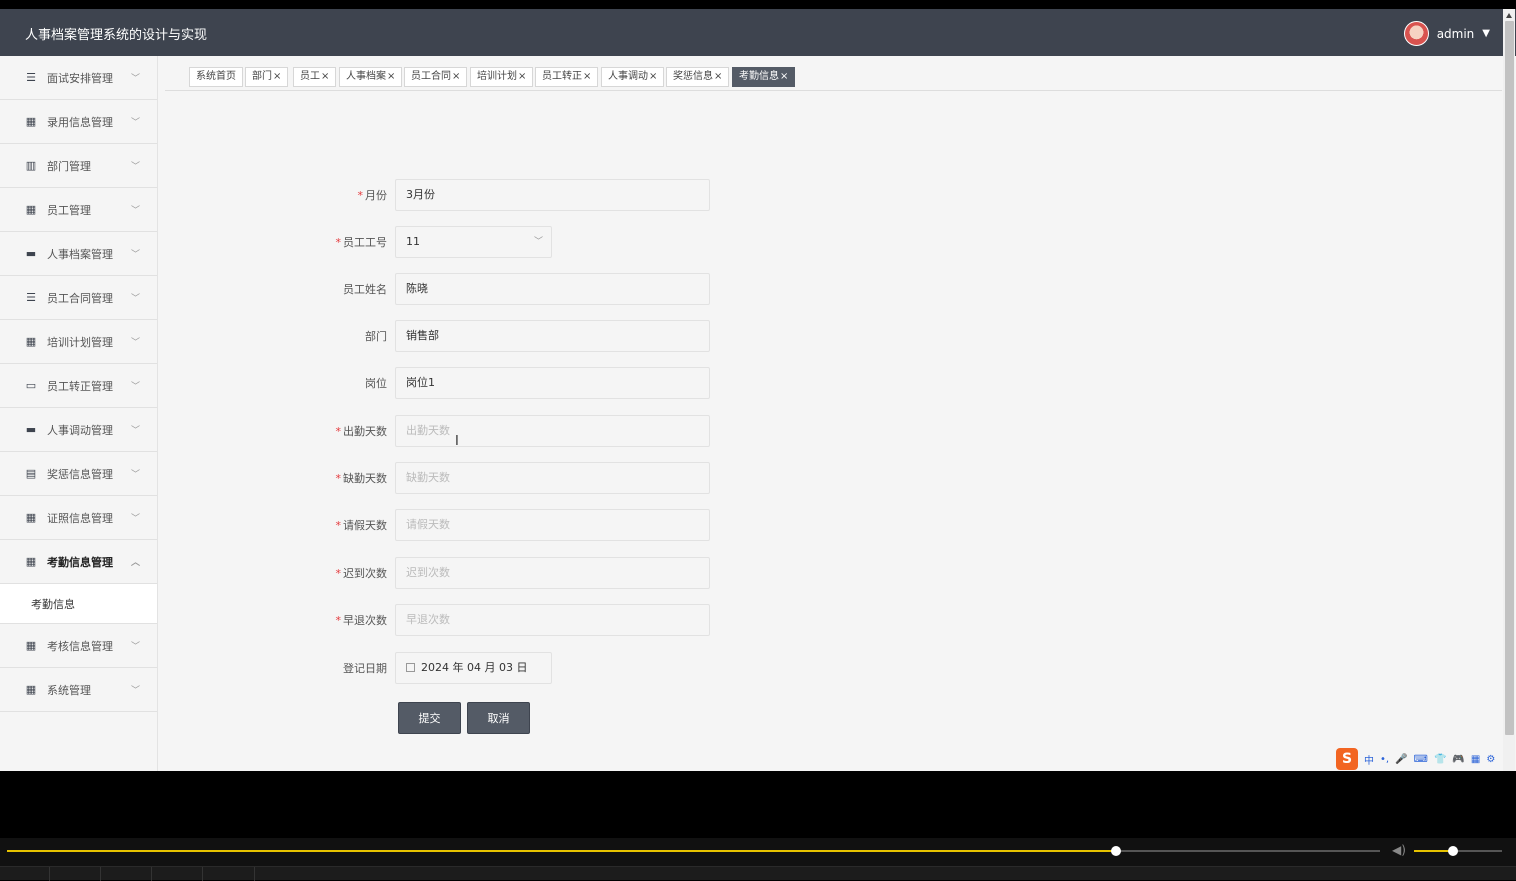 This screenshot has height=881, width=1516. What do you see at coordinates (502, 77) in the screenshot?
I see `tab: 培训计划×` at bounding box center [502, 77].